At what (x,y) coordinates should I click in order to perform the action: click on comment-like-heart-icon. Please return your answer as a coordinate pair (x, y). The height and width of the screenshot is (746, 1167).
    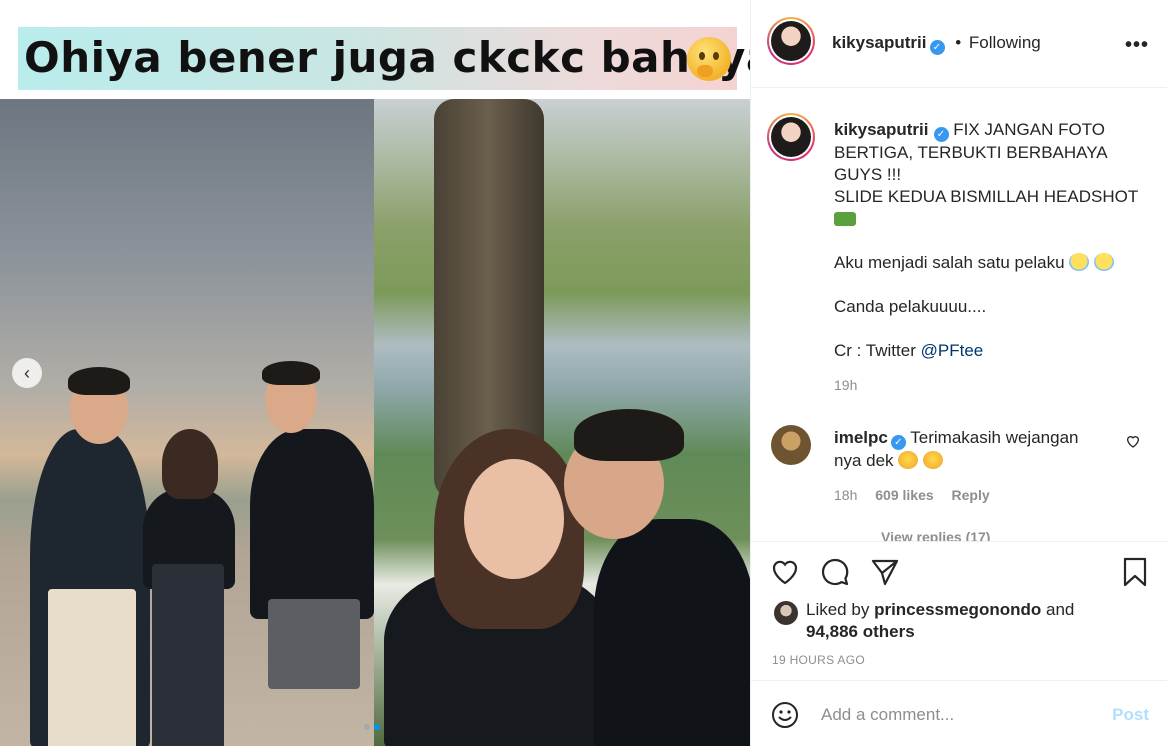
    Looking at the image, I should click on (1133, 441).